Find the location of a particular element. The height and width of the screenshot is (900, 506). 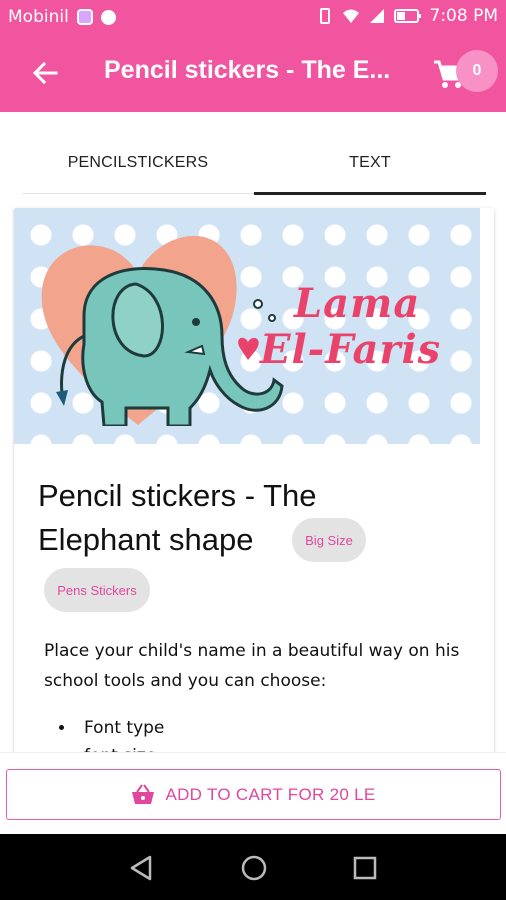

add-to-cart-label: ADD TO CART FOR 20 LE is located at coordinates (270, 794).